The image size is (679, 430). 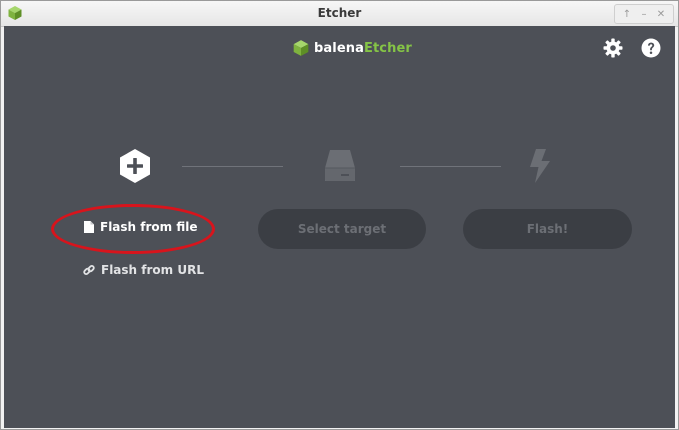 What do you see at coordinates (651, 48) in the screenshot?
I see `help-icon` at bounding box center [651, 48].